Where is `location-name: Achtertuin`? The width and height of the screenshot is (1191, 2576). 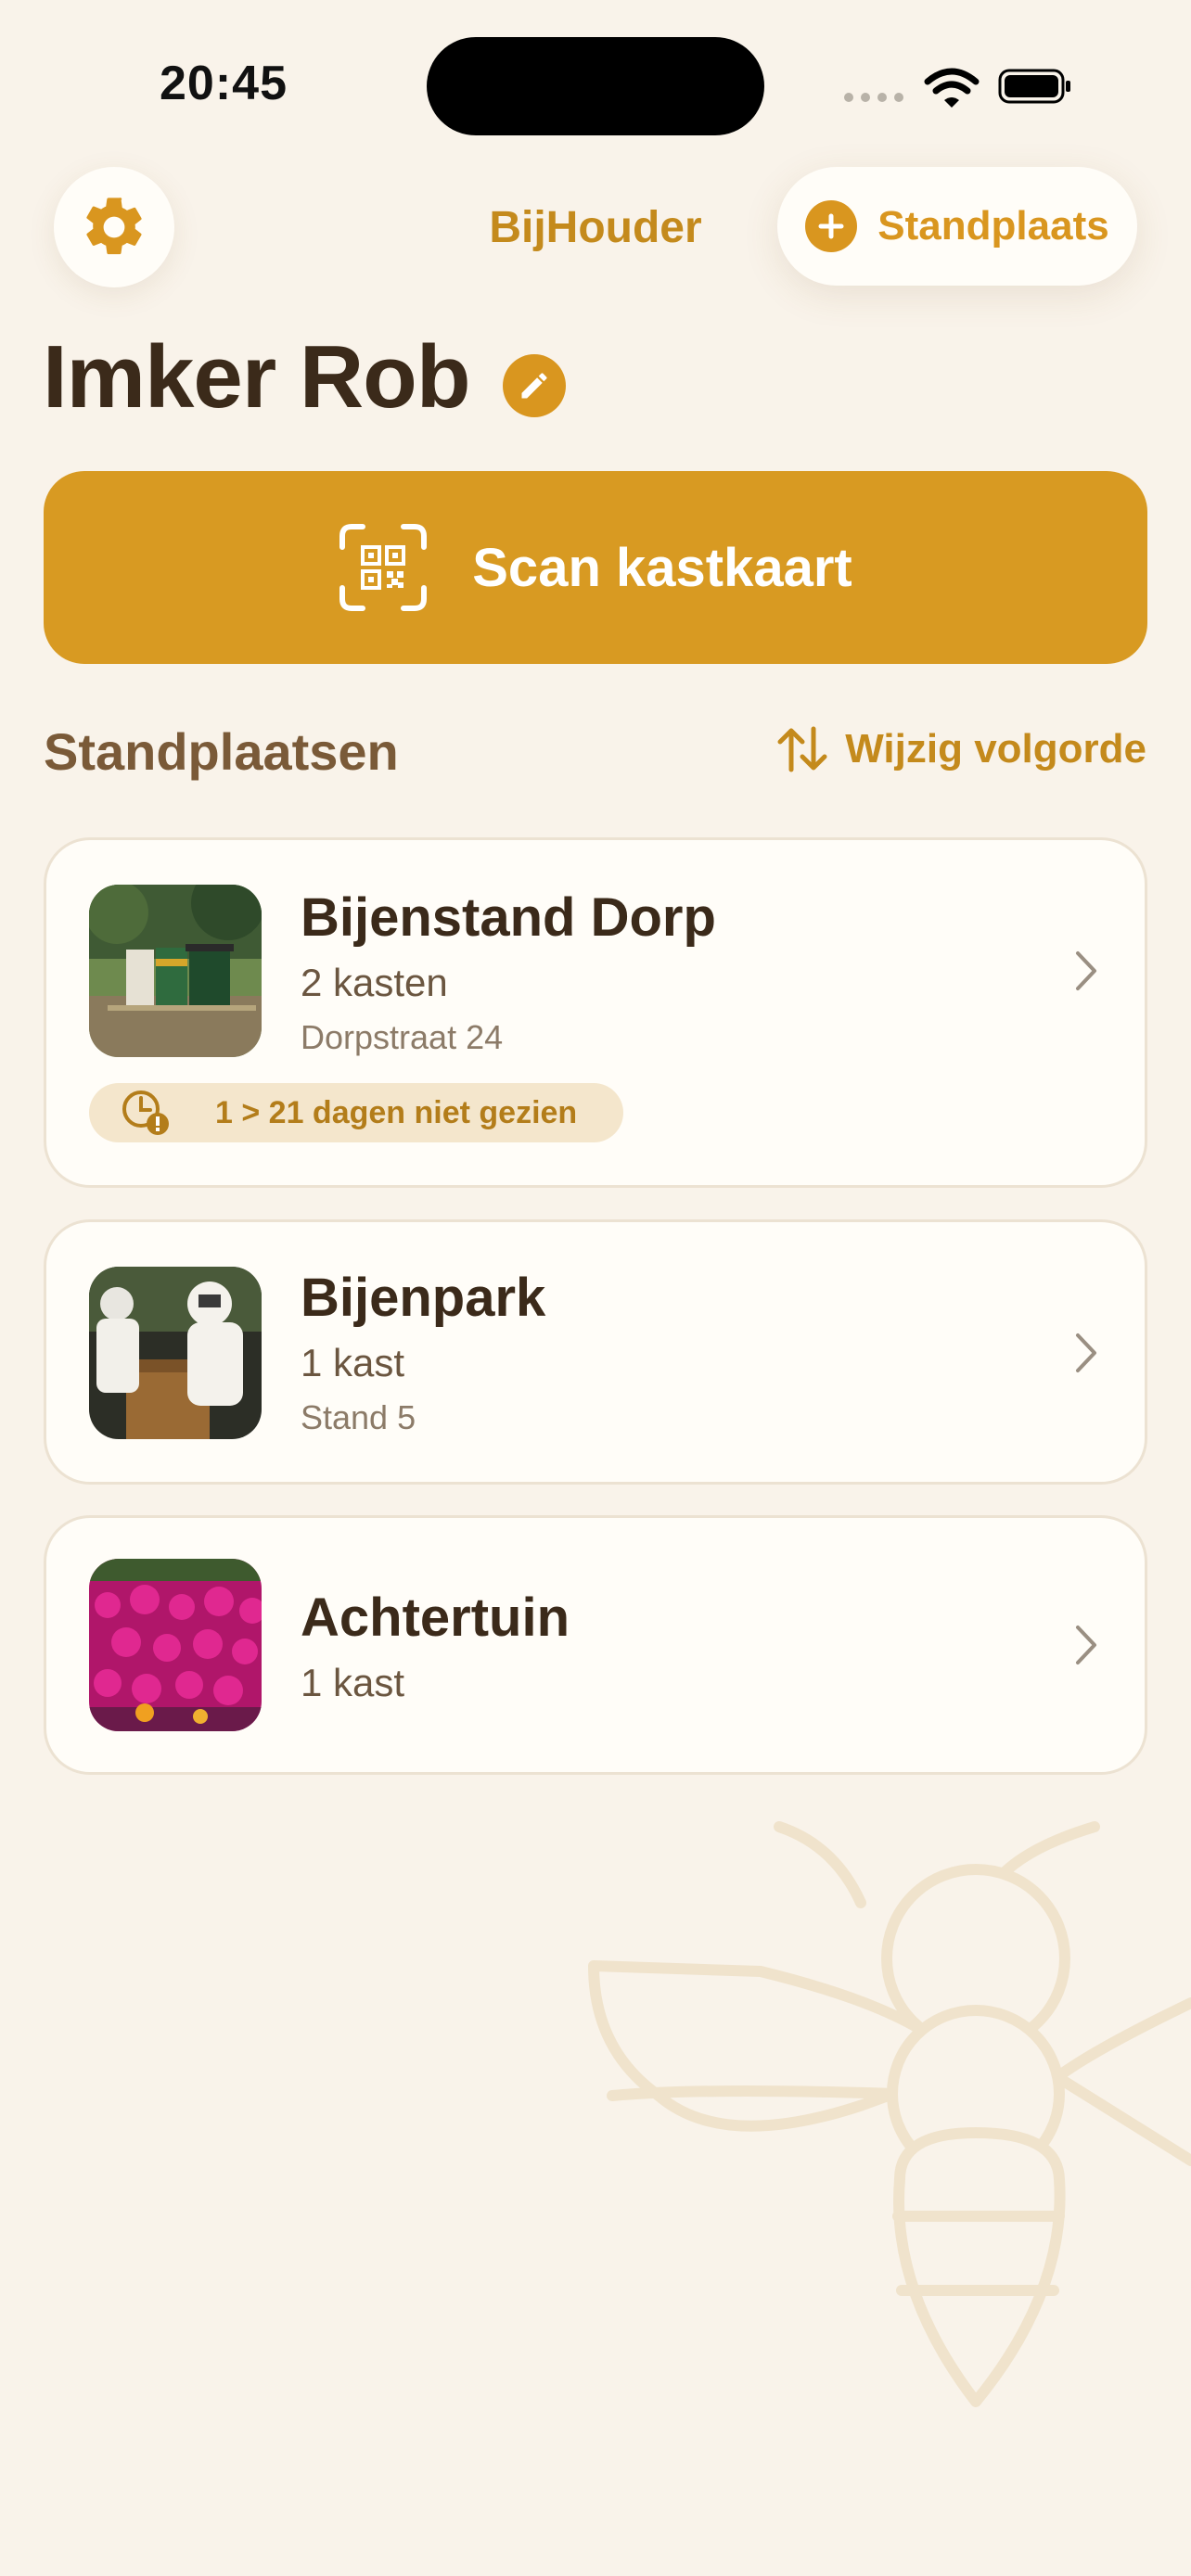
location-name: Achtertuin is located at coordinates (436, 1618).